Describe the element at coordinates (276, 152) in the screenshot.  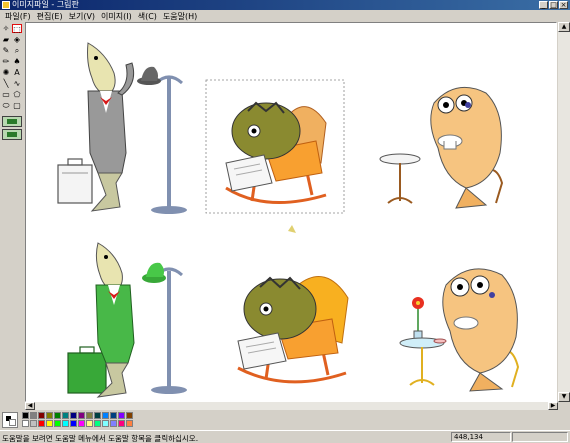
I see `reading-fish-chair-image` at that location.